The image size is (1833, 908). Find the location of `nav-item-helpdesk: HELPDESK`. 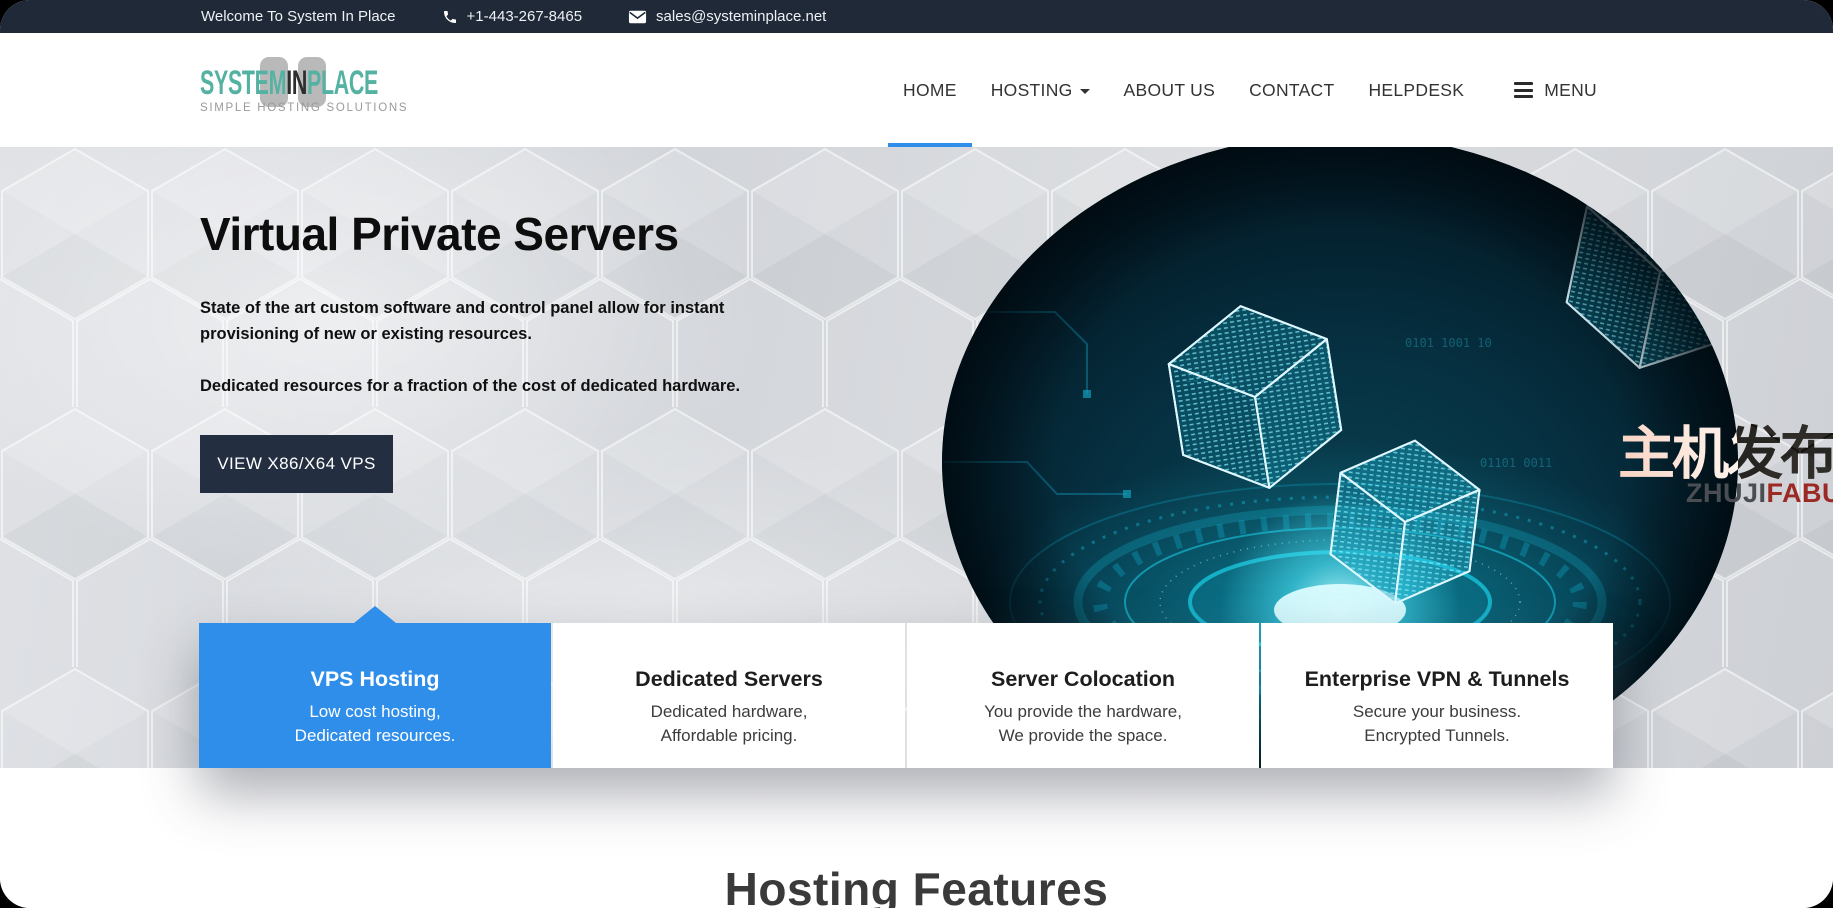

nav-item-helpdesk: HELPDESK is located at coordinates (1416, 90).